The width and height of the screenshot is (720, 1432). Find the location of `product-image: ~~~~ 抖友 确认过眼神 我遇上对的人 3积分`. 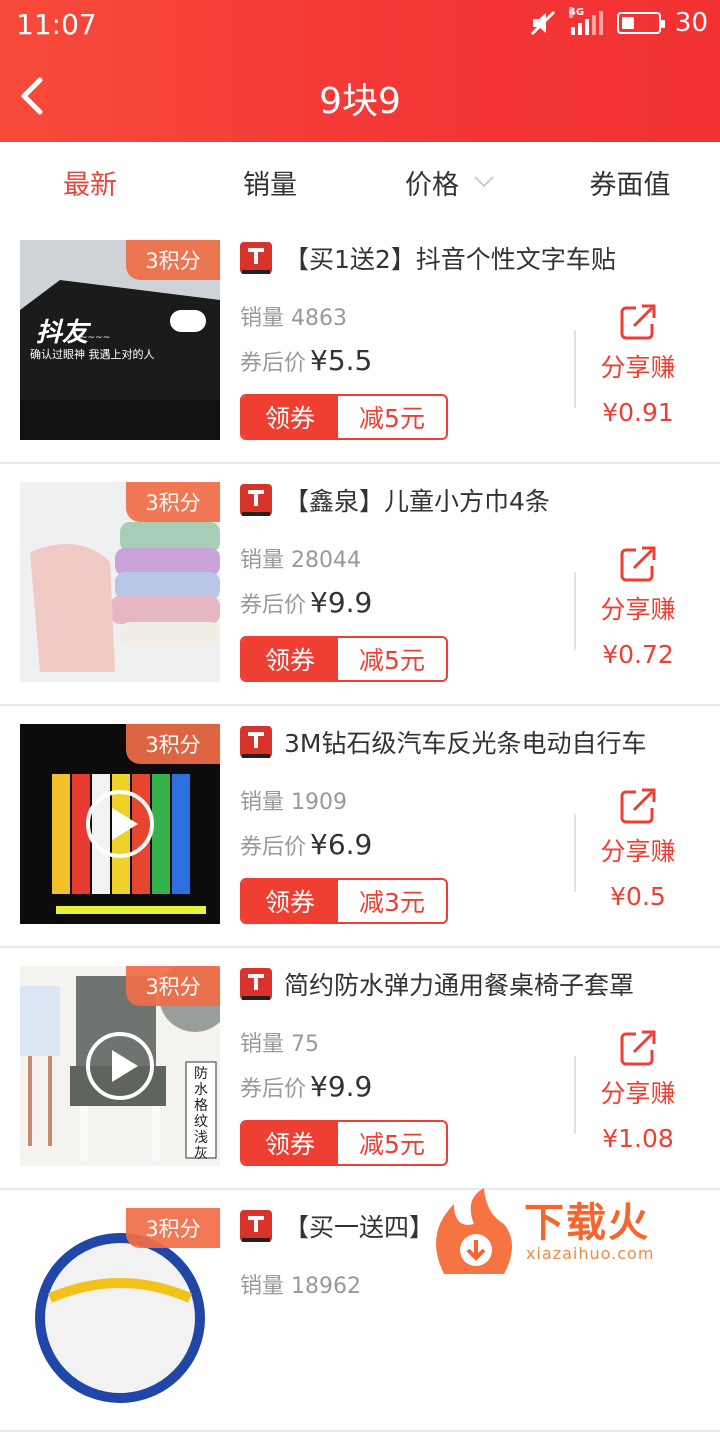

product-image: ~~~~ 抖友 确认过眼神 我遇上对的人 3积分 is located at coordinates (120, 340).